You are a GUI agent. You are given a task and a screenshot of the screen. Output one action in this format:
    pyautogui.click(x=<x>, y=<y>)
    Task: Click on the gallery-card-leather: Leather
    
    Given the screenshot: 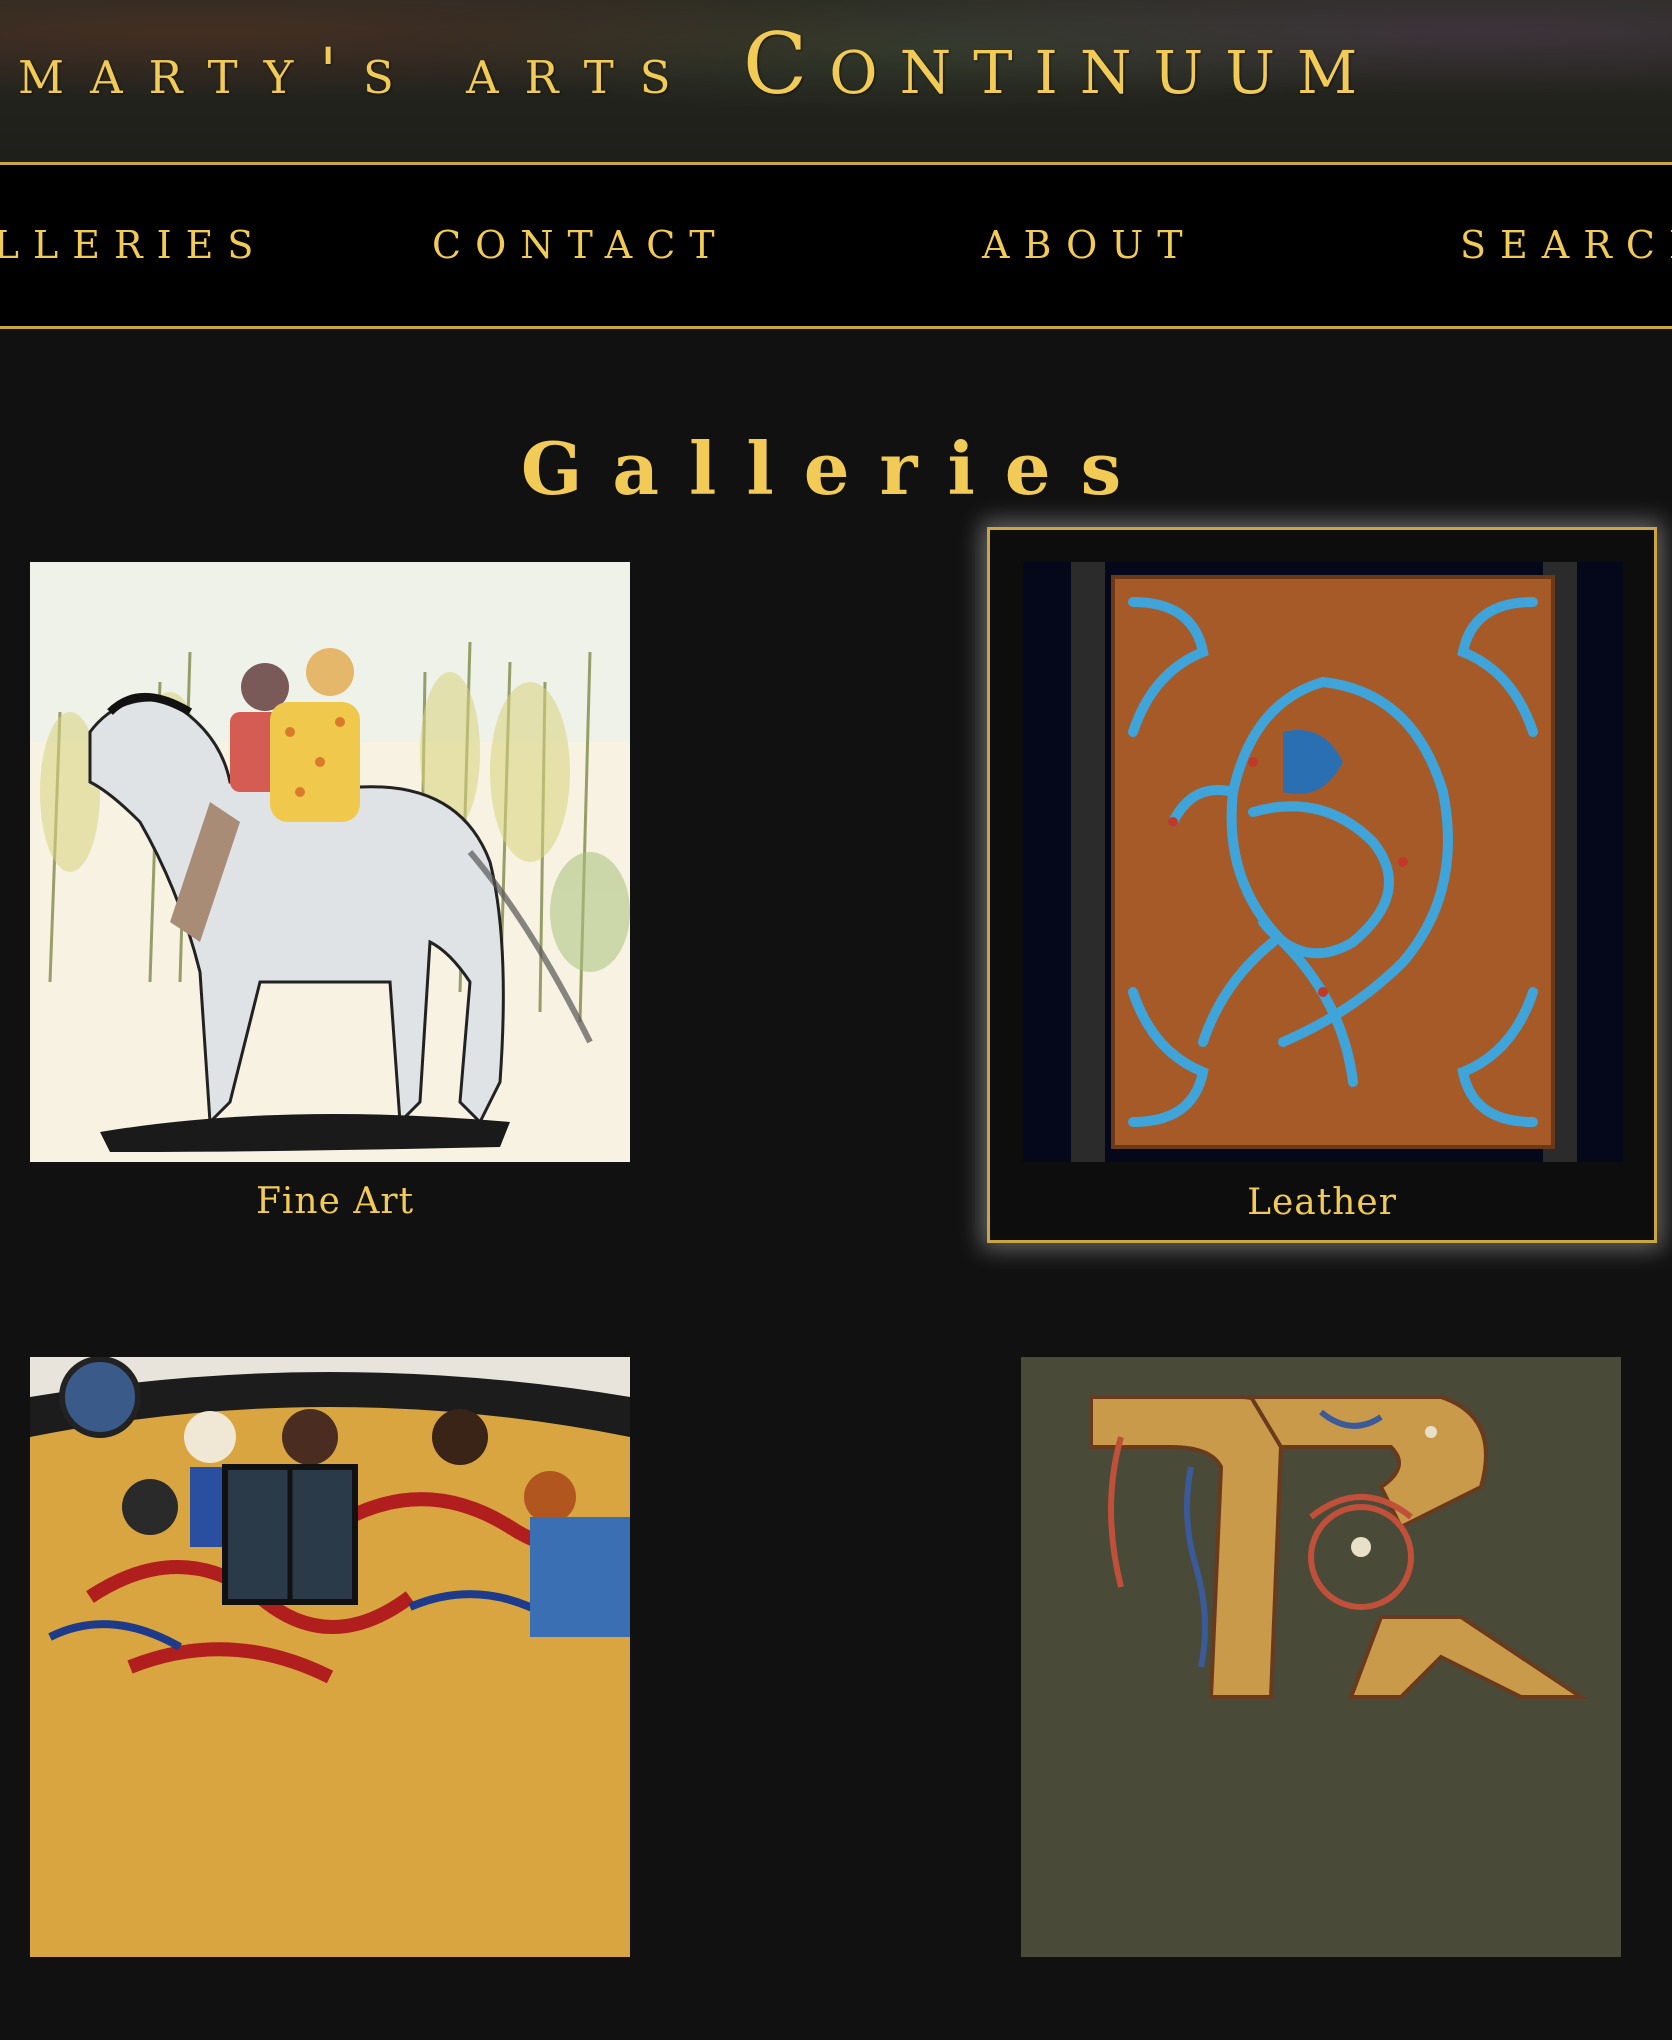 What is the action you would take?
    pyautogui.click(x=1322, y=885)
    